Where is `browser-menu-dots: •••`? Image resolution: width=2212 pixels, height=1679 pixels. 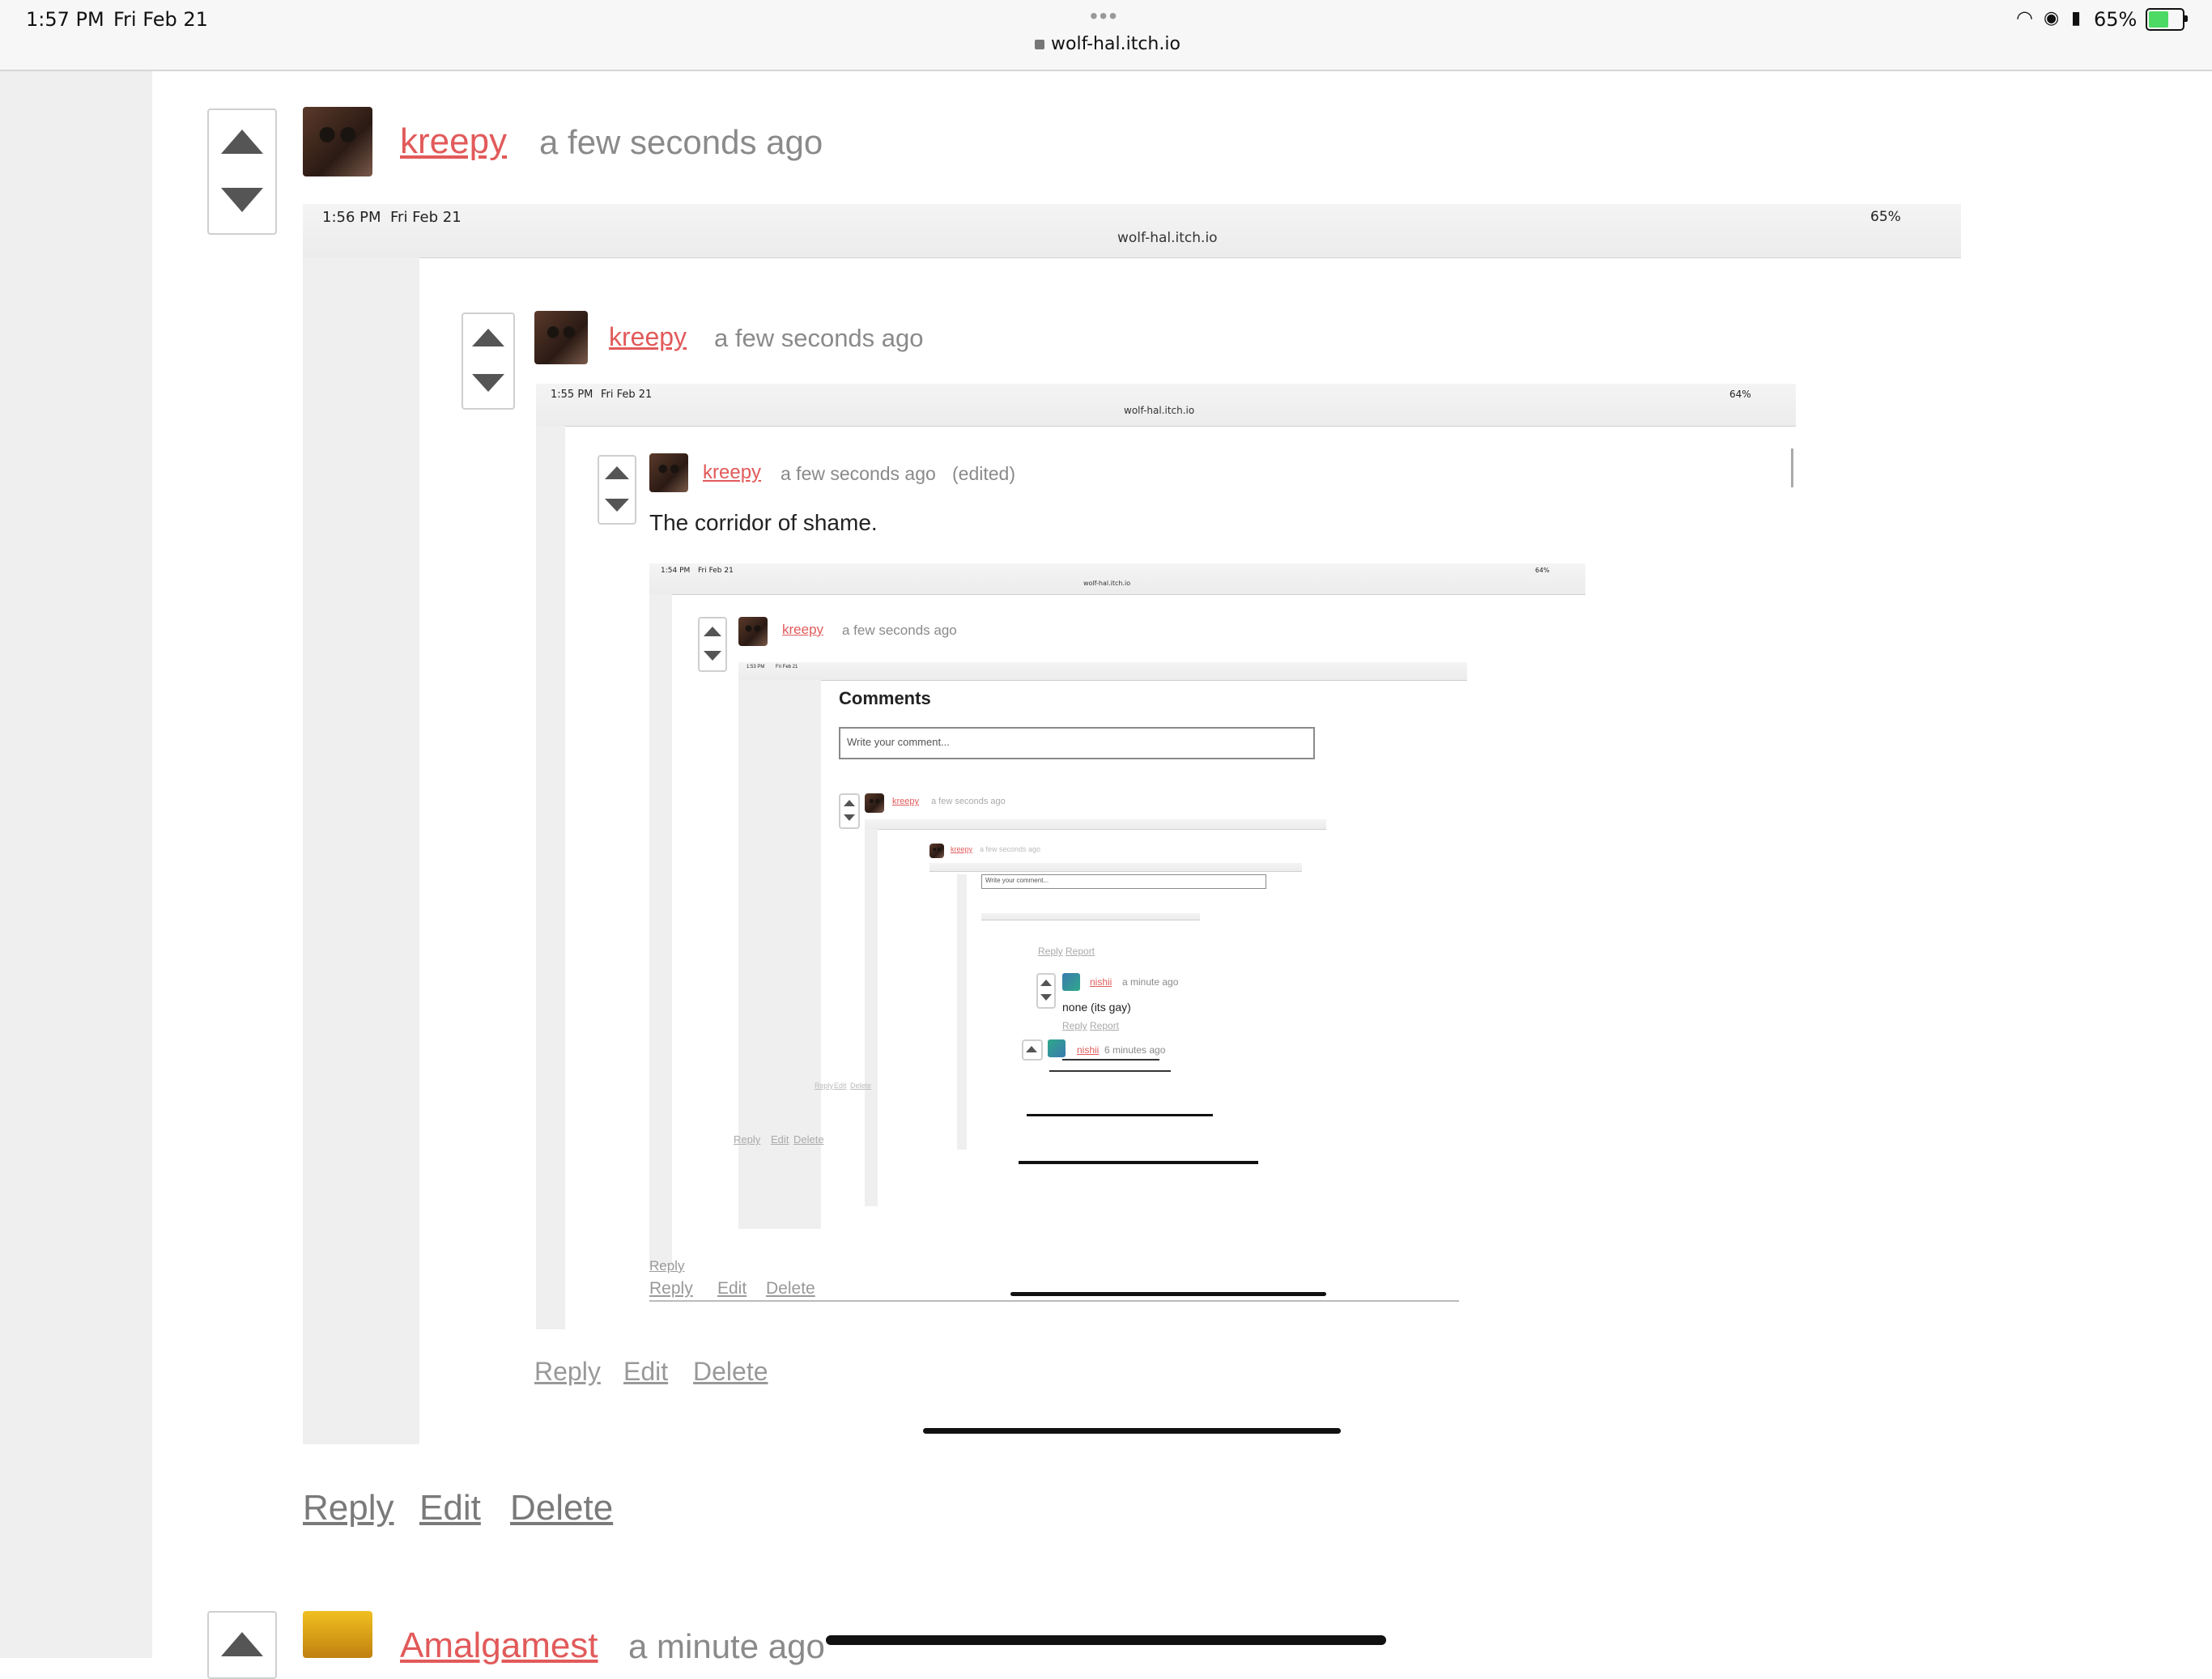 browser-menu-dots: ••• is located at coordinates (1104, 16).